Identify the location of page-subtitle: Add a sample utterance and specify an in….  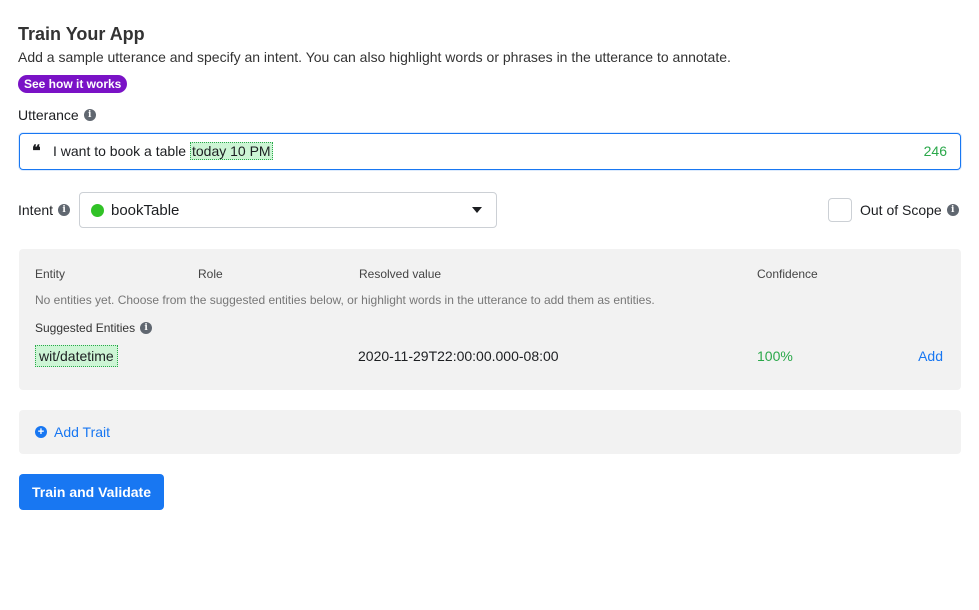
(374, 57).